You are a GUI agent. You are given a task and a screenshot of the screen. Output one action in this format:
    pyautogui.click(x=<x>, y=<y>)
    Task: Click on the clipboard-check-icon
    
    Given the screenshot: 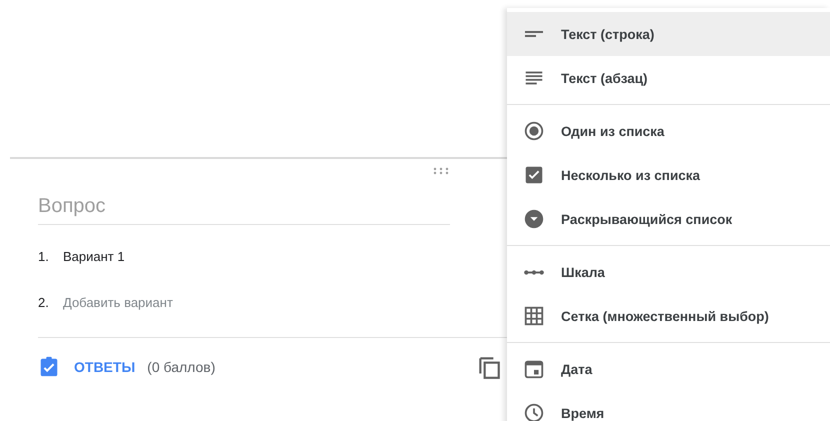 What is the action you would take?
    pyautogui.click(x=49, y=367)
    